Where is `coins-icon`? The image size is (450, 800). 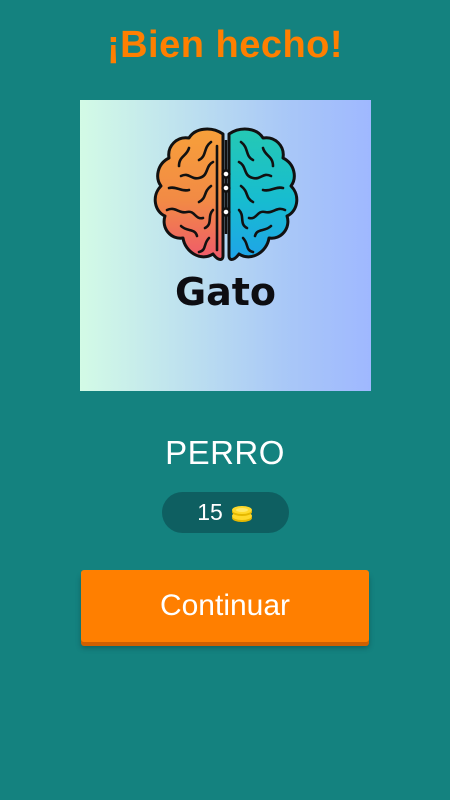
coins-icon is located at coordinates (241, 513).